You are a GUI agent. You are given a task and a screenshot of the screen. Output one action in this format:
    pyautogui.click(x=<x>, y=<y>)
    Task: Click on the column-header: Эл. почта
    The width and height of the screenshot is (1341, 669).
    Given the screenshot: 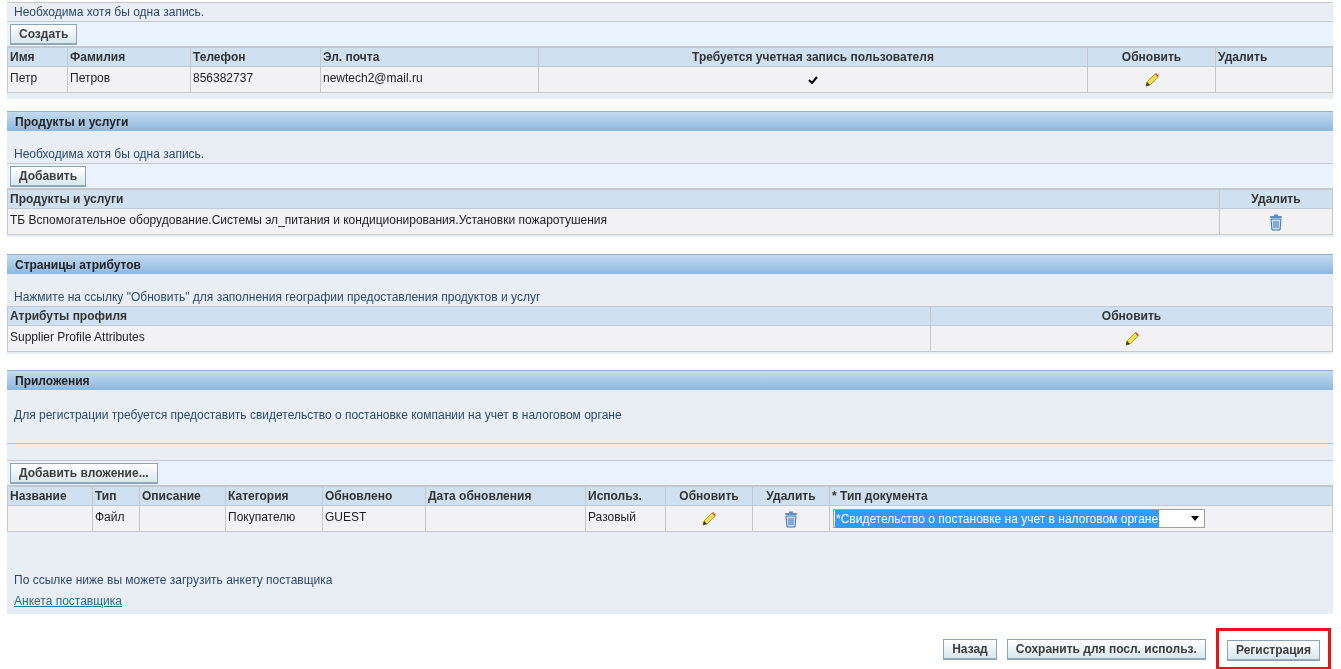 What is the action you would take?
    pyautogui.click(x=429, y=57)
    